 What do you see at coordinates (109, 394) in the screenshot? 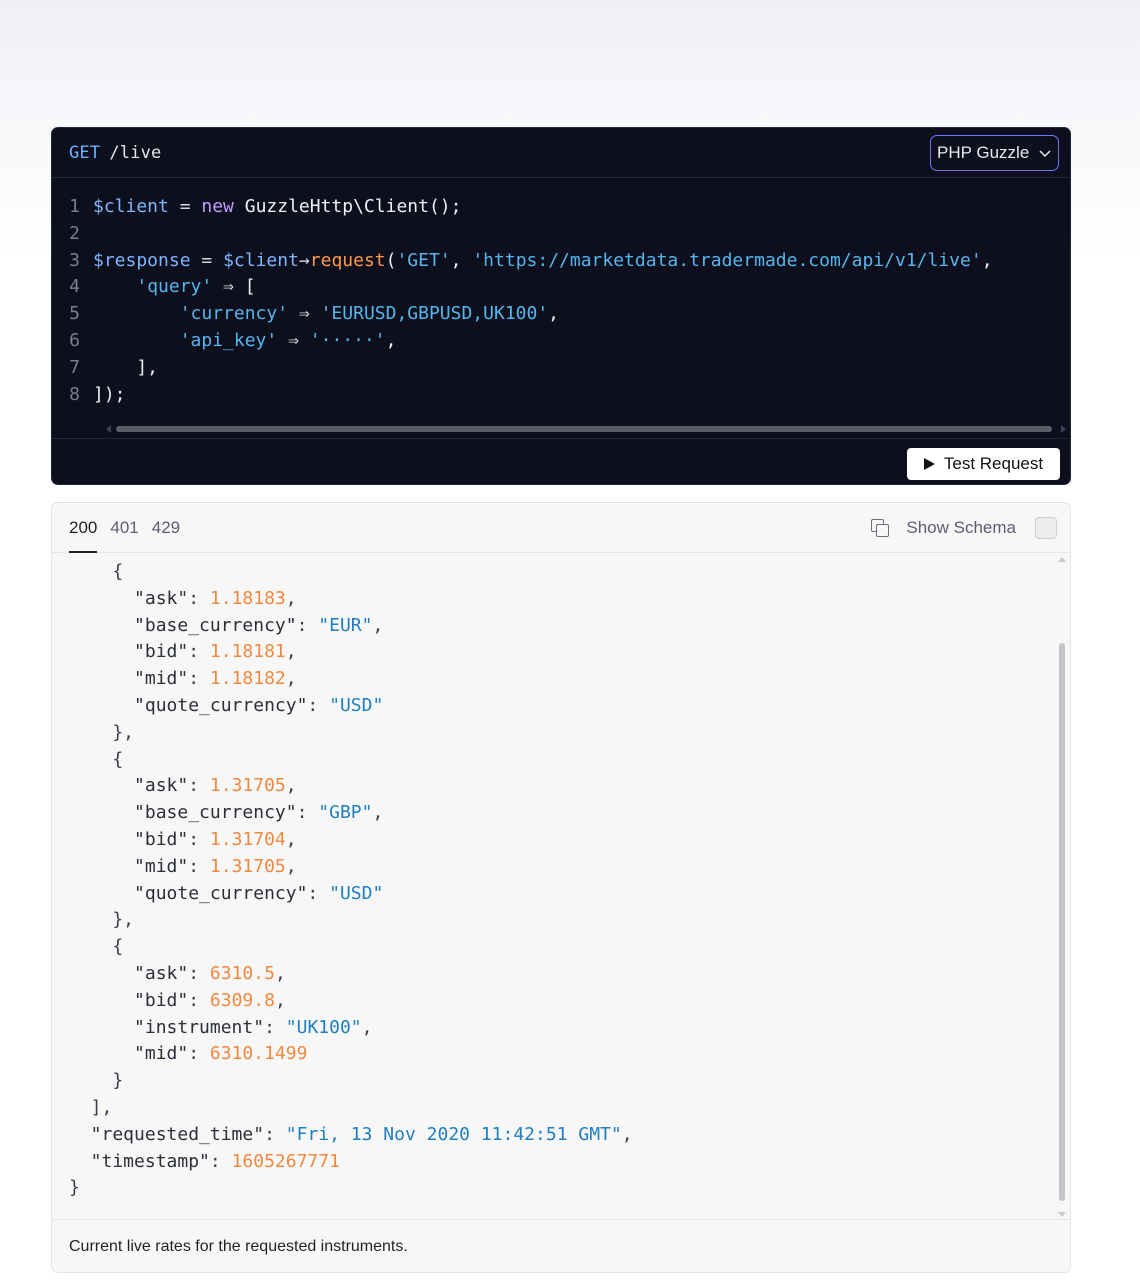
I see `code-token: ]);` at bounding box center [109, 394].